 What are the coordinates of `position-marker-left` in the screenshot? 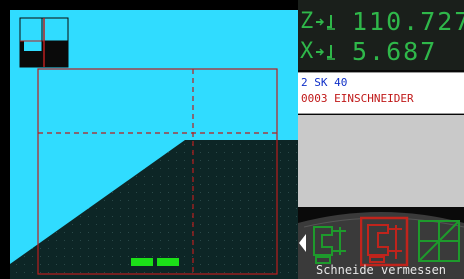 It's located at (142, 262).